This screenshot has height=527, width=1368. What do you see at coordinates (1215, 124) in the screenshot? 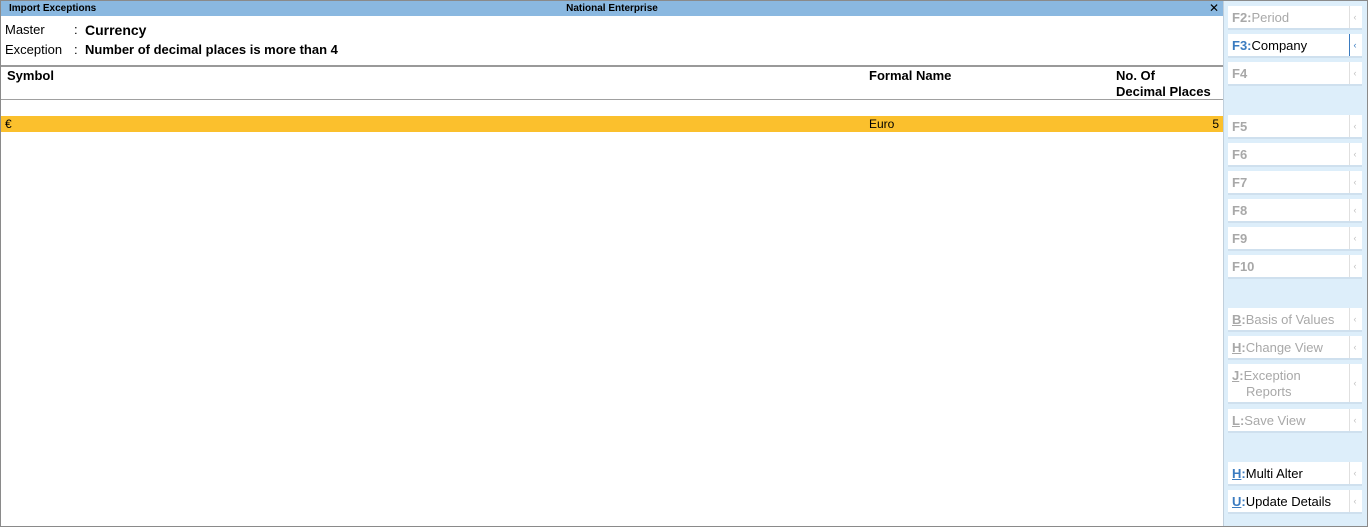
I see `cell-decimal-places: 5` at bounding box center [1215, 124].